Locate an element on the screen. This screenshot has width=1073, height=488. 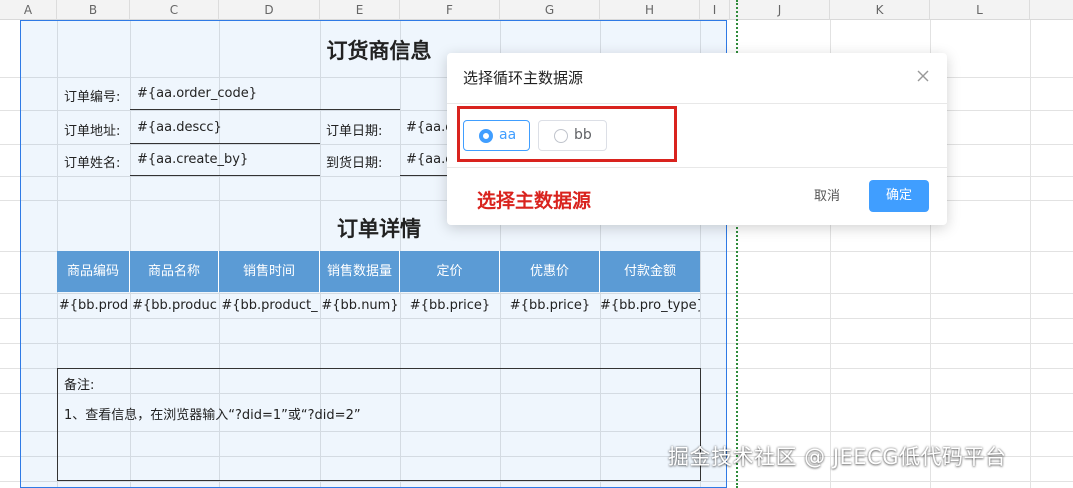
close-icon is located at coordinates (923, 76).